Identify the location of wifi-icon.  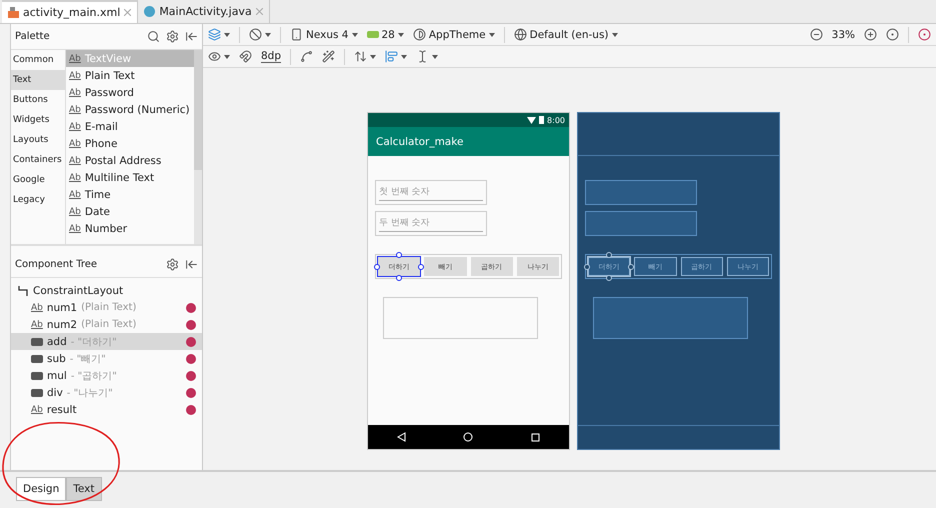
(531, 120).